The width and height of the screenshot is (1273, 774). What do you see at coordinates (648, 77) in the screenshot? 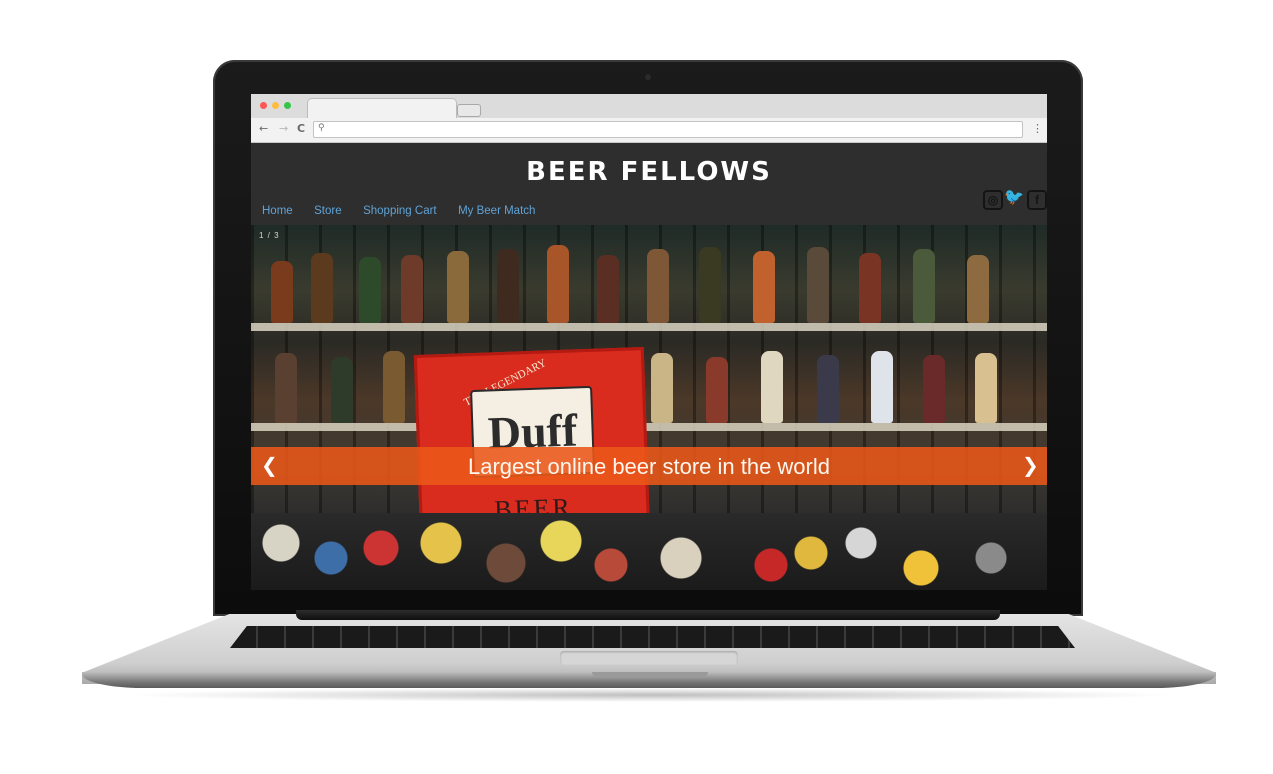
I see `webcam` at bounding box center [648, 77].